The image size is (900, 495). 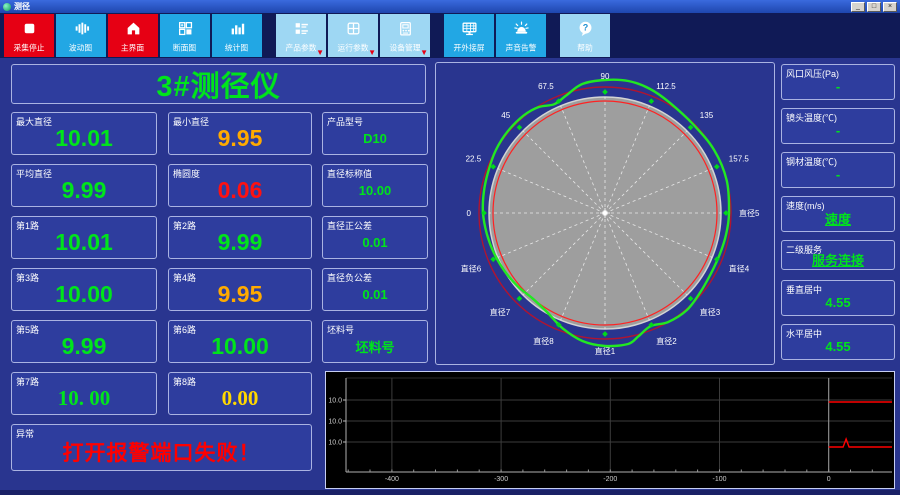 I want to click on status-box-风口风压(Pa): 风口风压(Pa) -, so click(x=838, y=82).